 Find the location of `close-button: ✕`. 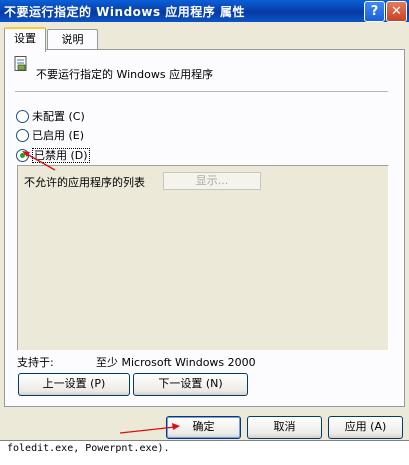

close-button: ✕ is located at coordinates (396, 11).